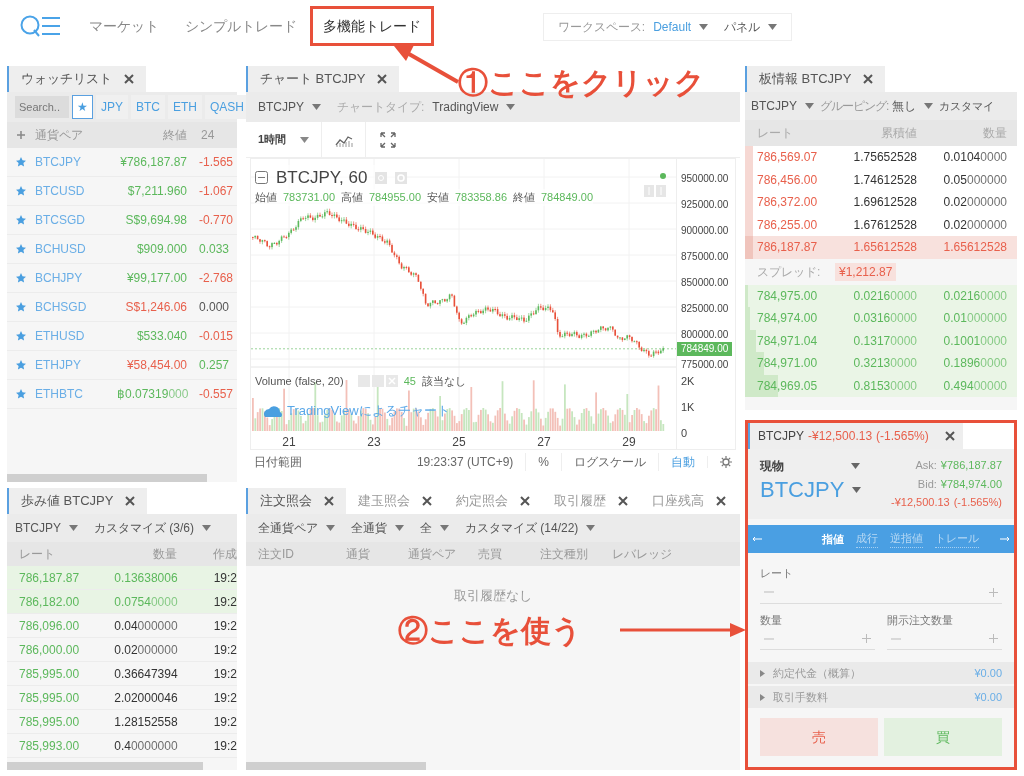  Describe the element at coordinates (609, 462) in the screenshot. I see `log-scale-button: ログスケール` at that location.